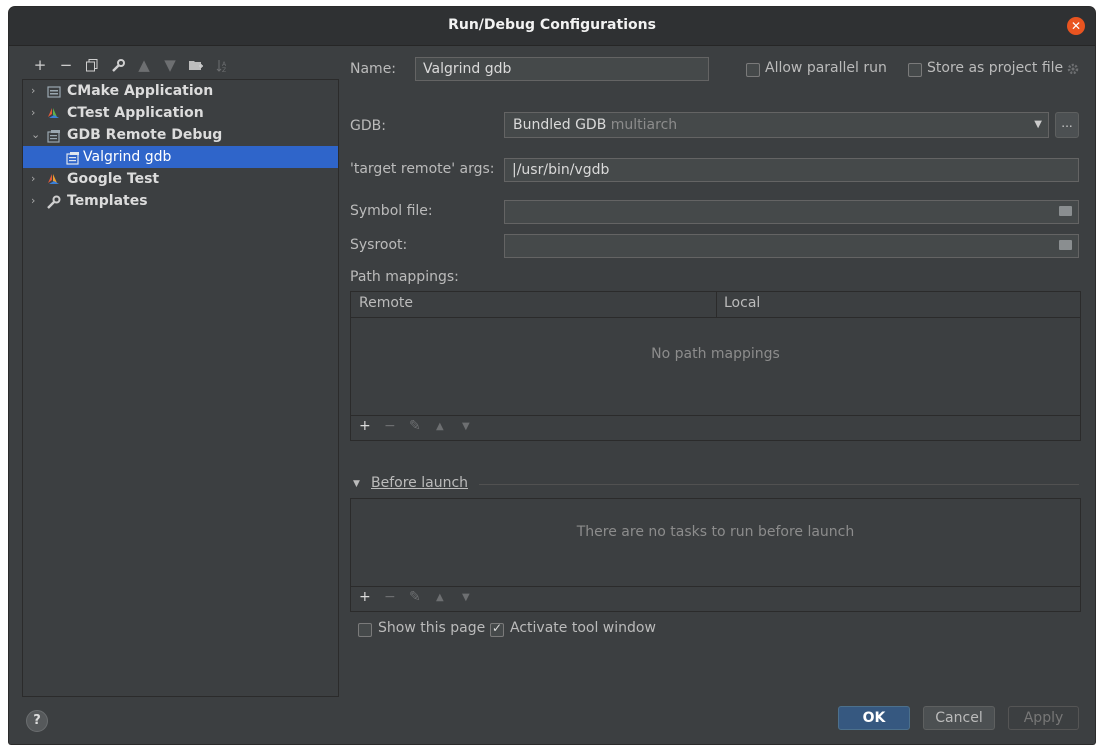  What do you see at coordinates (386, 303) in the screenshot?
I see `column-remote: Remote` at bounding box center [386, 303].